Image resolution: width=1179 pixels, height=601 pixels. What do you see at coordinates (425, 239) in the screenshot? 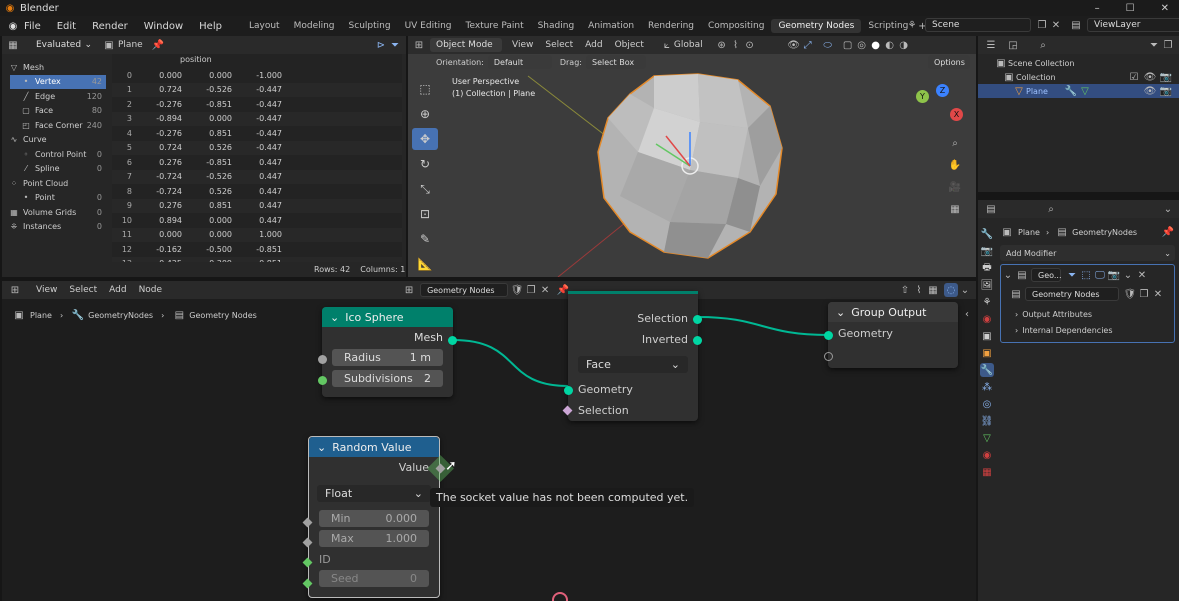
I see `annotate-tool: ✎` at bounding box center [425, 239].